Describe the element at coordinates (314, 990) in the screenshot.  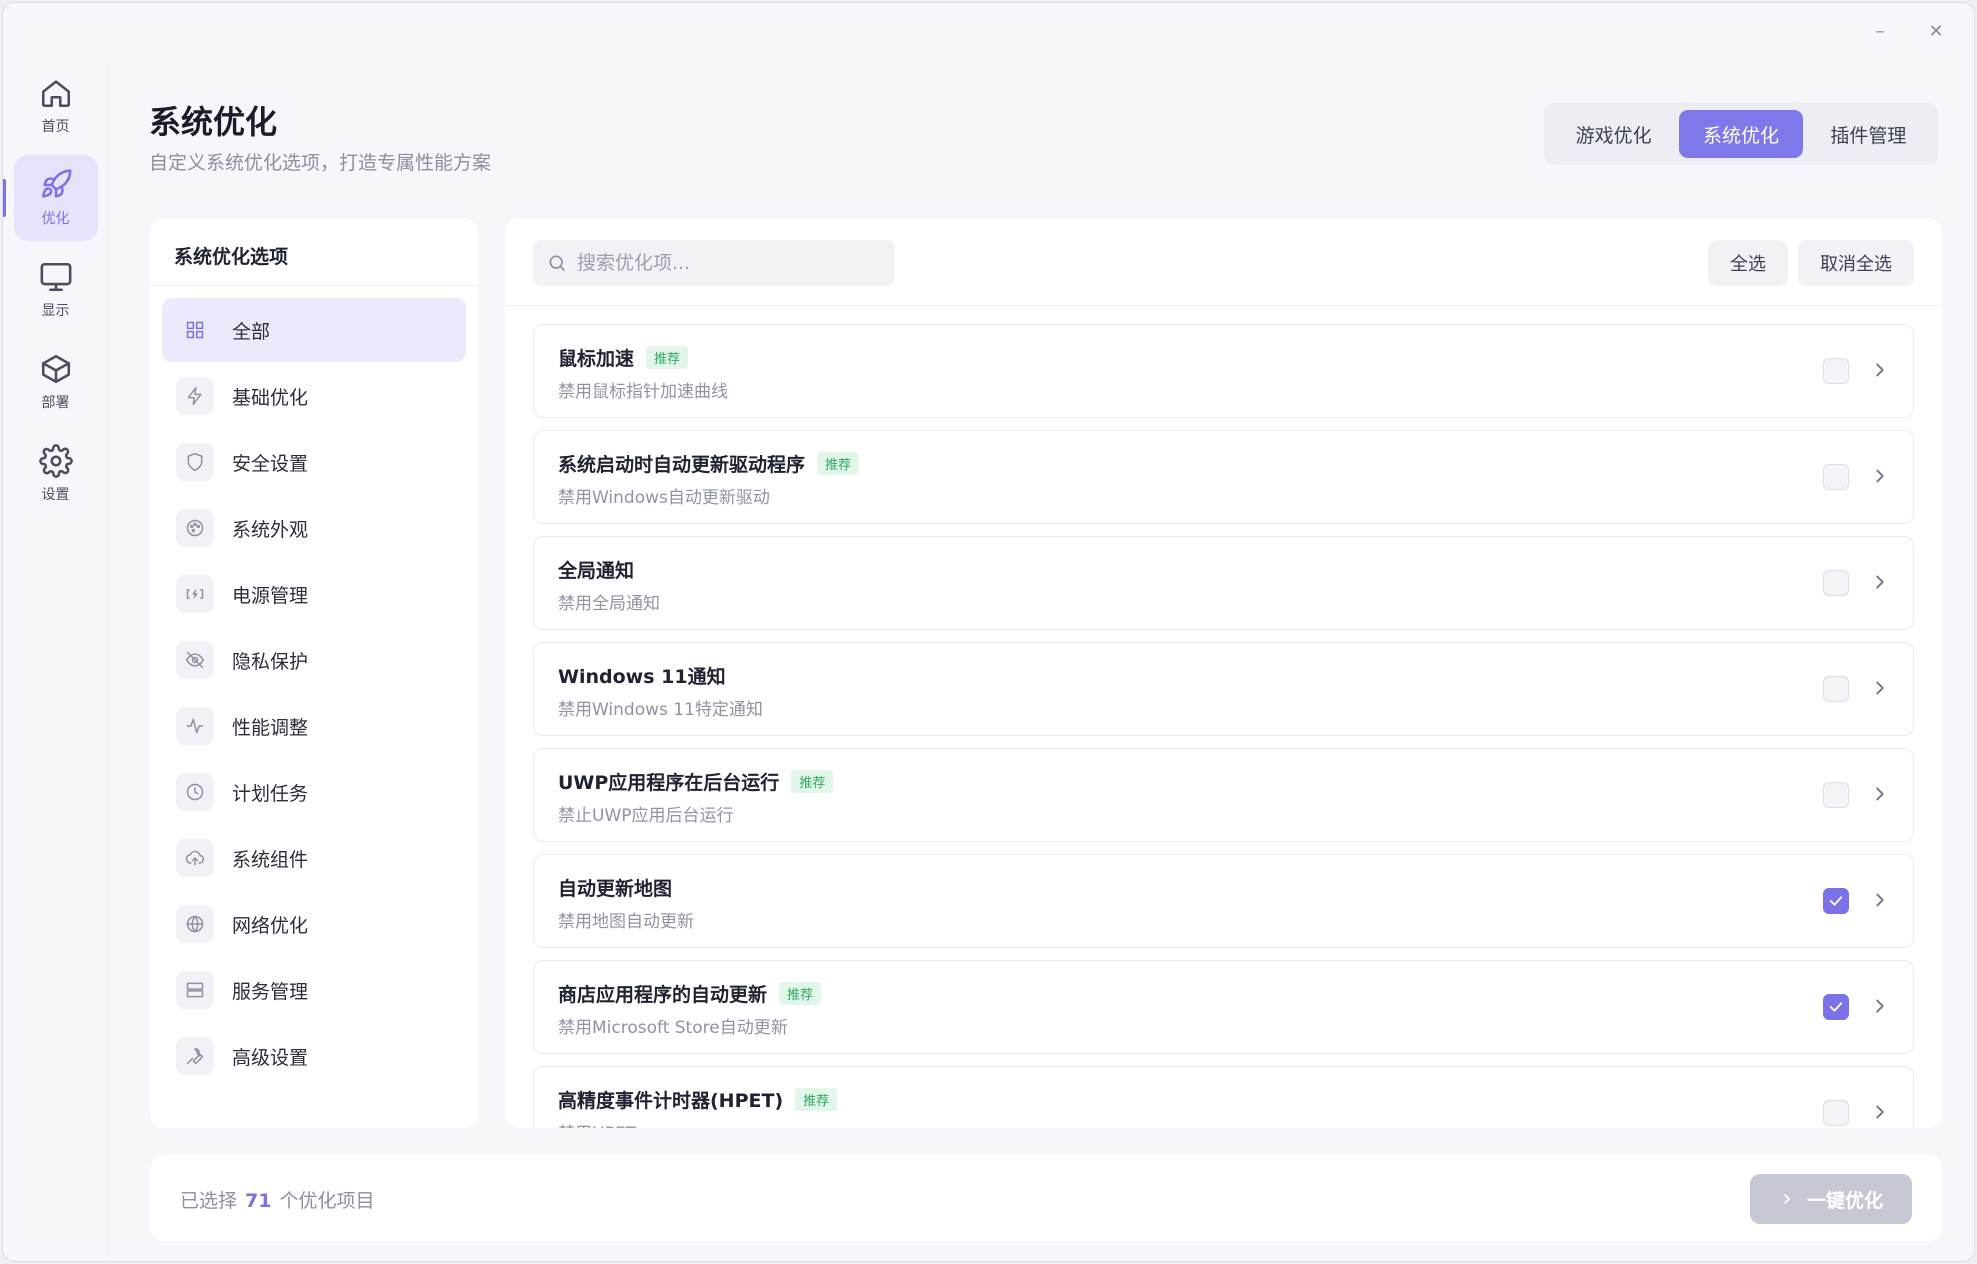
I see `category-item-services: 服务管理` at that location.